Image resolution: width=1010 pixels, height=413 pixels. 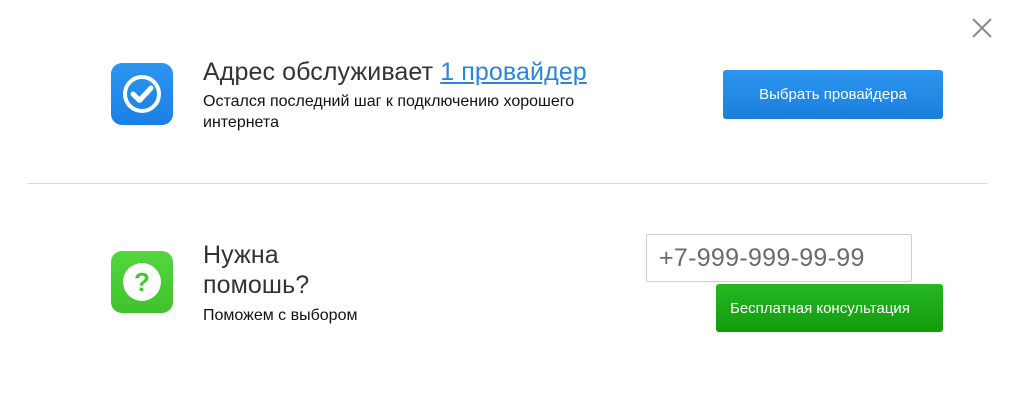 I want to click on provider-count-title: Адрес обслуживает 1 провайдер, so click(x=395, y=72).